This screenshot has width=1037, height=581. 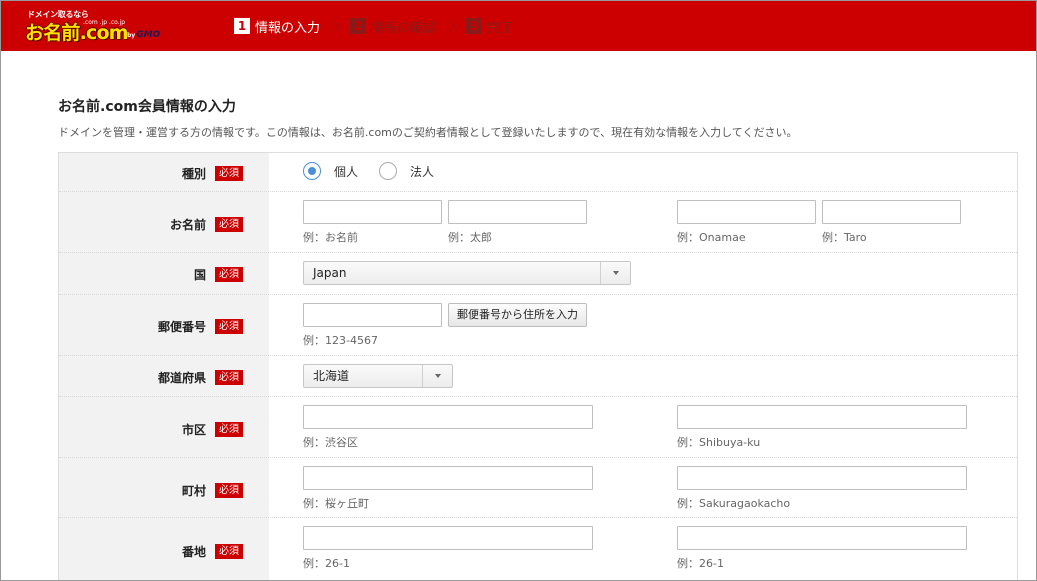 What do you see at coordinates (331, 376) in the screenshot?
I see `prefecture-value: 北海道` at bounding box center [331, 376].